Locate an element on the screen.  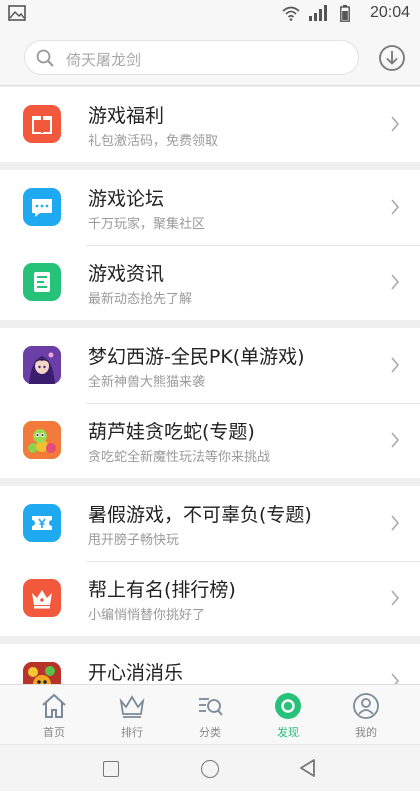
item-subtitle: 最新动态抢先了解 is located at coordinates (140, 299).